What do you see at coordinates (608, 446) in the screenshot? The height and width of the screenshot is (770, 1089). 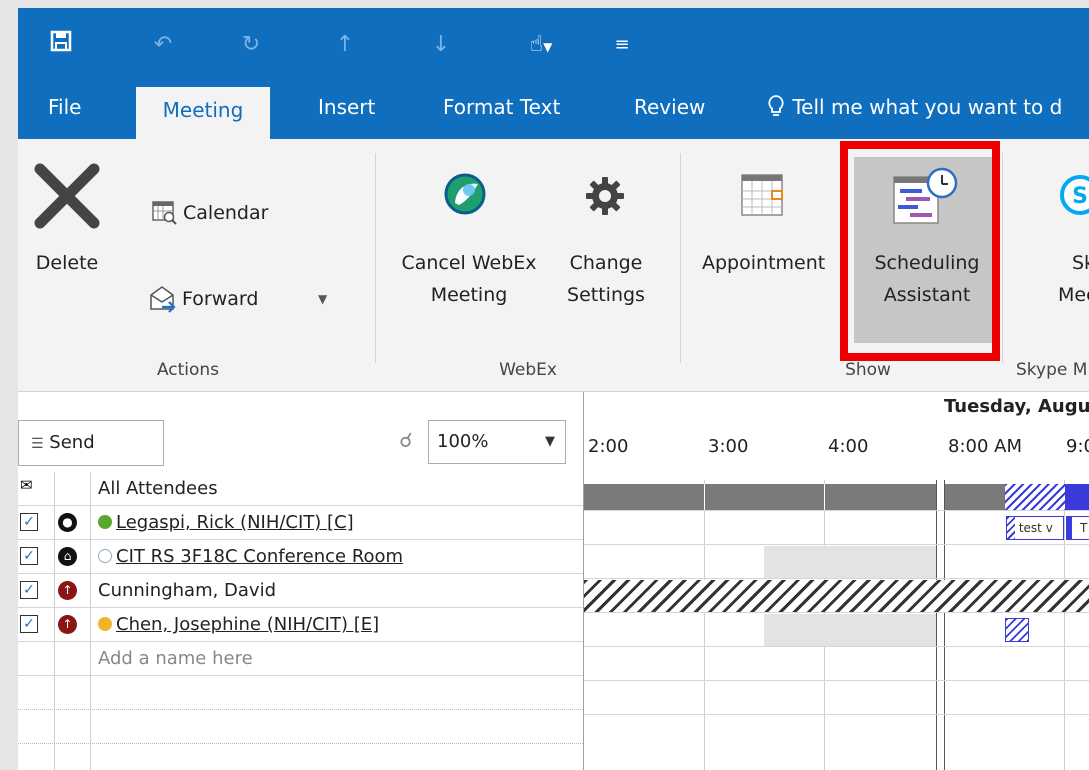 I see `time-label: 2:00` at bounding box center [608, 446].